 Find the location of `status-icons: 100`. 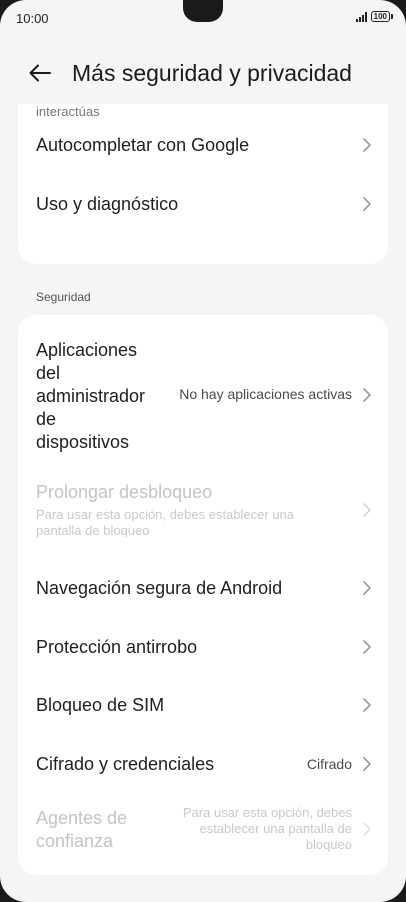

status-icons: 100 is located at coordinates (374, 16).